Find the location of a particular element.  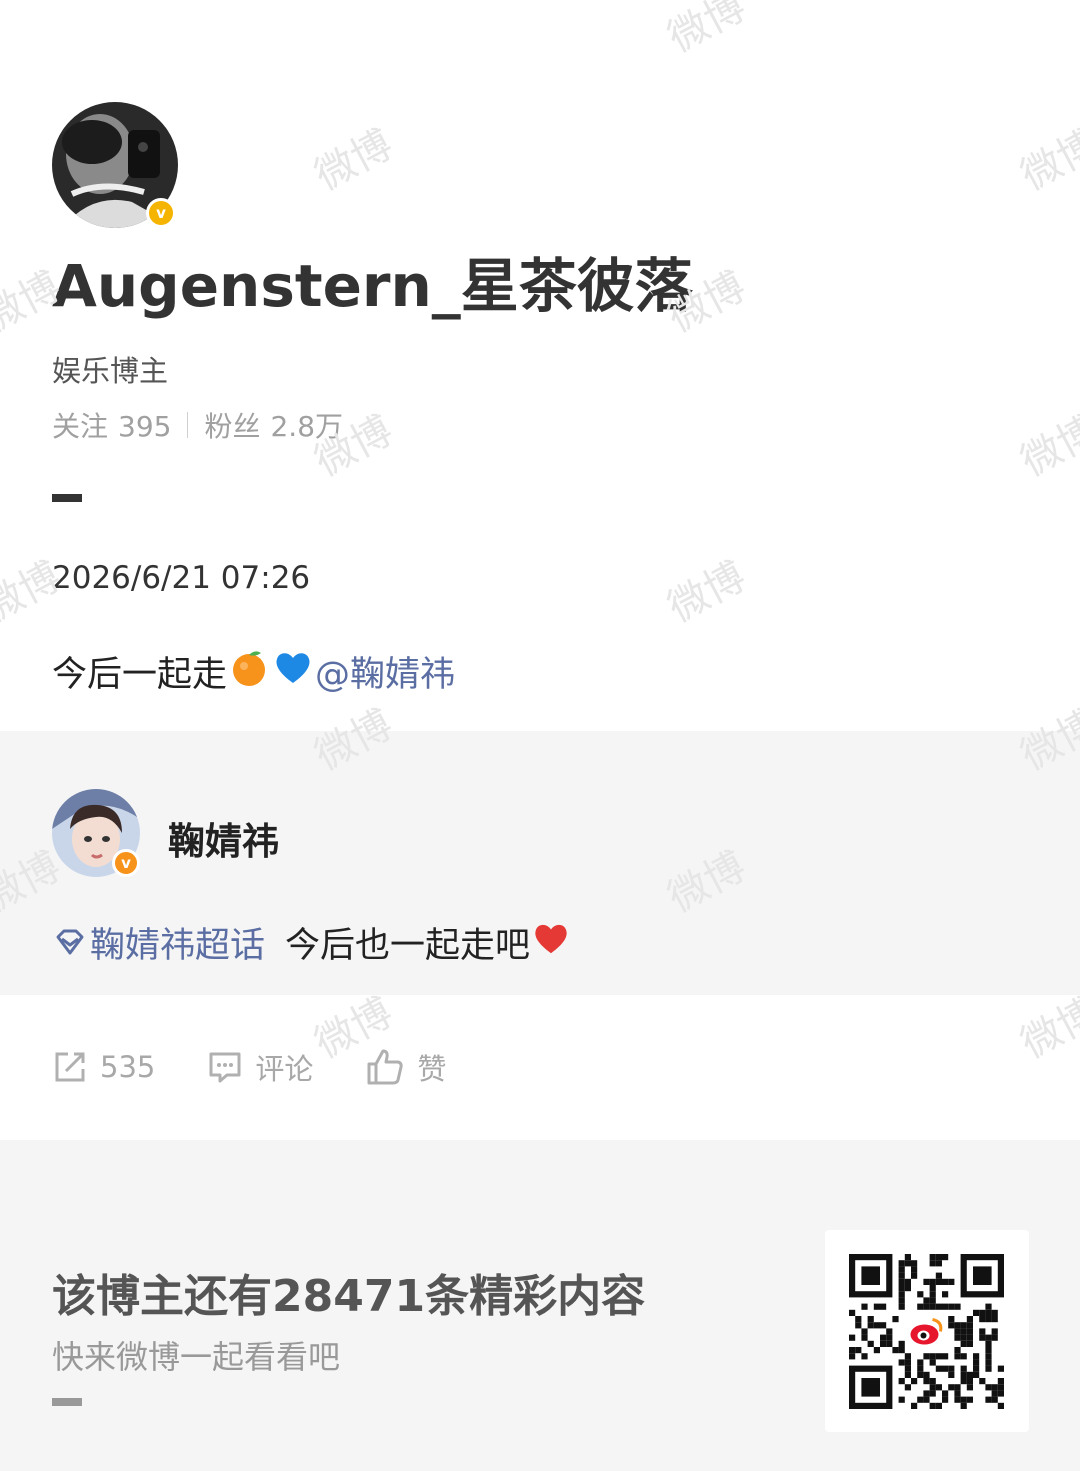

promo-title: 该博主还有28471条精彩内容 is located at coordinates (349, 1296).